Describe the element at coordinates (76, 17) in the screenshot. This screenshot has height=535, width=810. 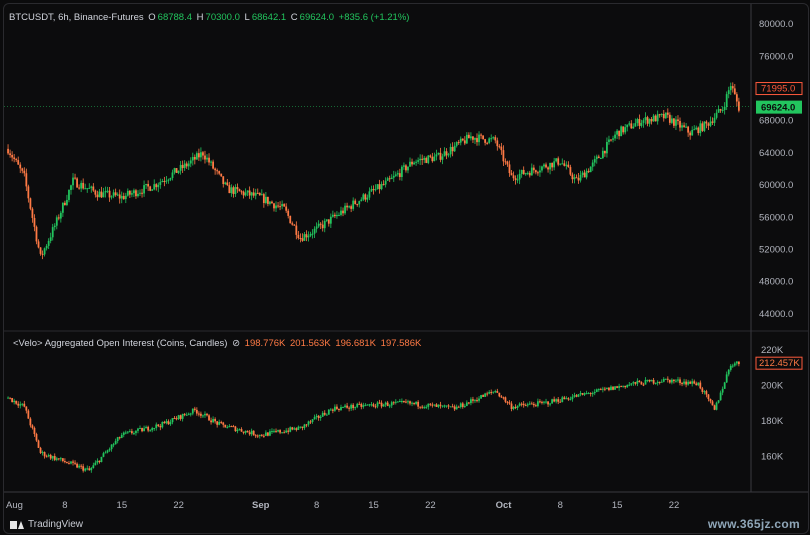
I see `symbol-label: BTCUSDT, 6h, Binance-Futures` at that location.